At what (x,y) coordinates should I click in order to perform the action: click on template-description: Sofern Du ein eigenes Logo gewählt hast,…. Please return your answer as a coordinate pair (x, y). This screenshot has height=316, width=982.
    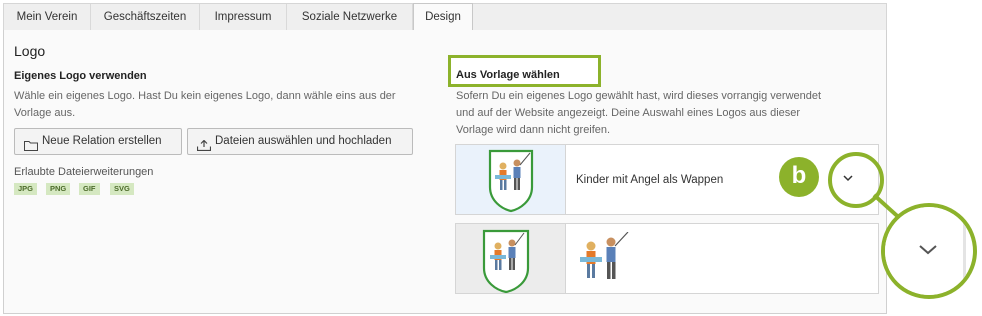
    Looking at the image, I should click on (666, 113).